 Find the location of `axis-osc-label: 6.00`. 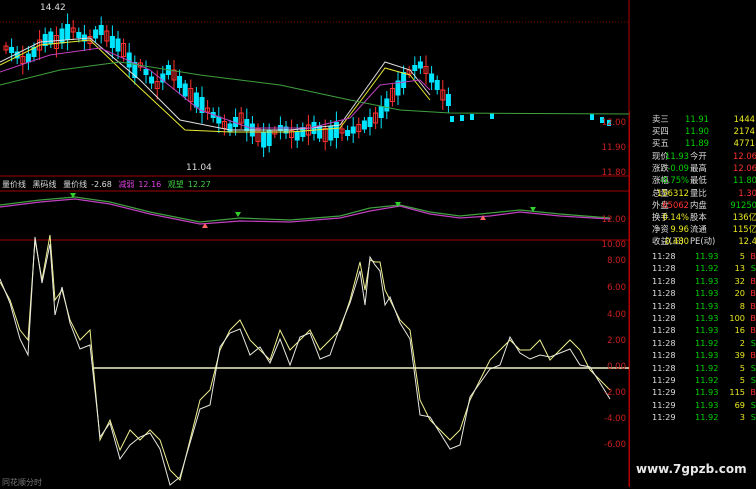

axis-osc-label: 6.00 is located at coordinates (616, 288).